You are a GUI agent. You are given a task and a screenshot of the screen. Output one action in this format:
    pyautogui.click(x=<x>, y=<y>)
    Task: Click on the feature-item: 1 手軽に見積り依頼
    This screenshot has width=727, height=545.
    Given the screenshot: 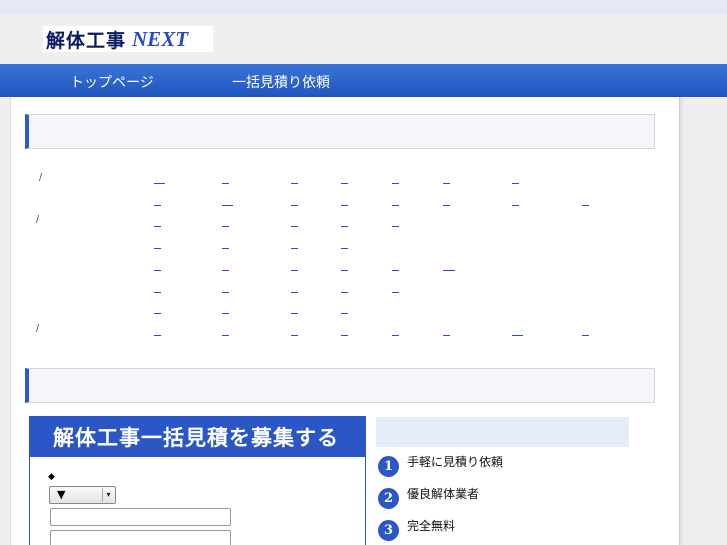 What is the action you would take?
    pyautogui.click(x=441, y=466)
    